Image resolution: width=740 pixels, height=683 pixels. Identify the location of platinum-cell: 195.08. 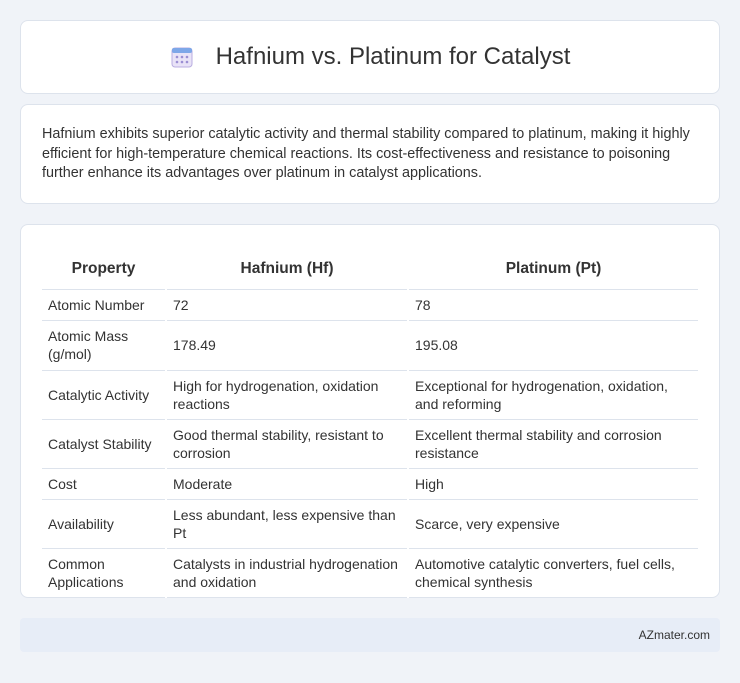
(552, 345).